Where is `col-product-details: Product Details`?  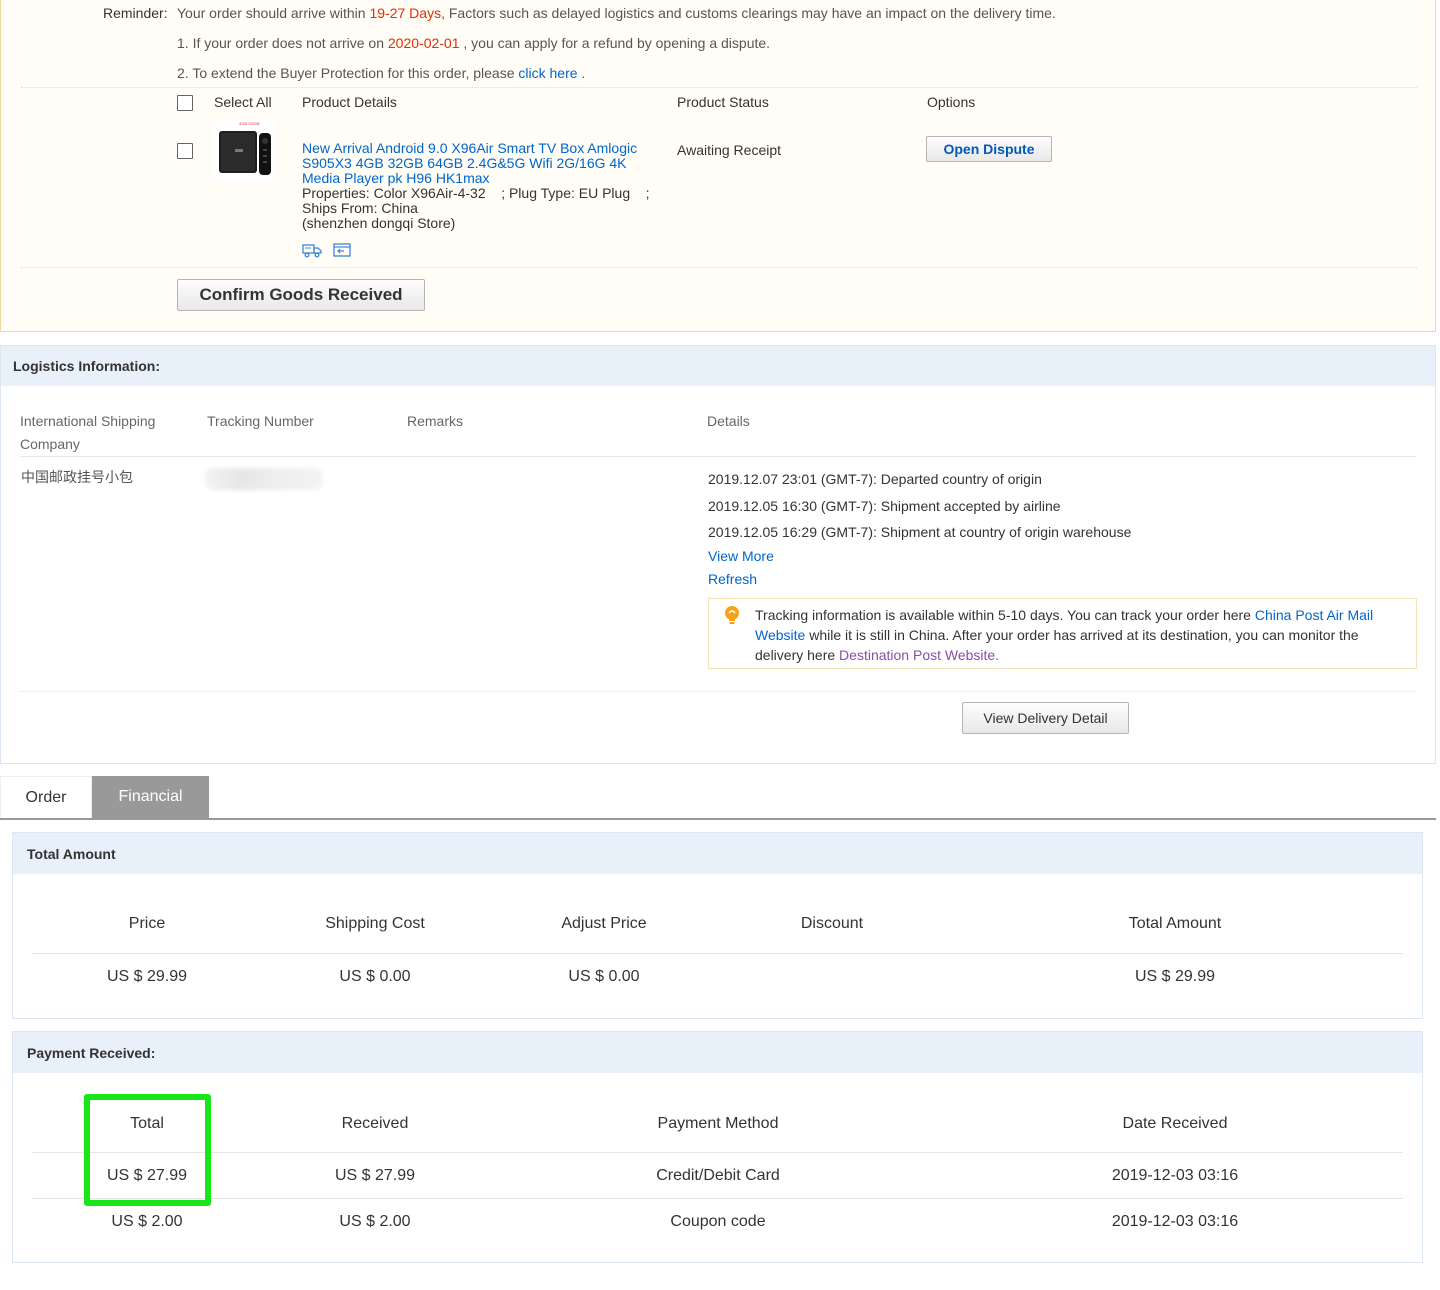
col-product-details: Product Details is located at coordinates (349, 102).